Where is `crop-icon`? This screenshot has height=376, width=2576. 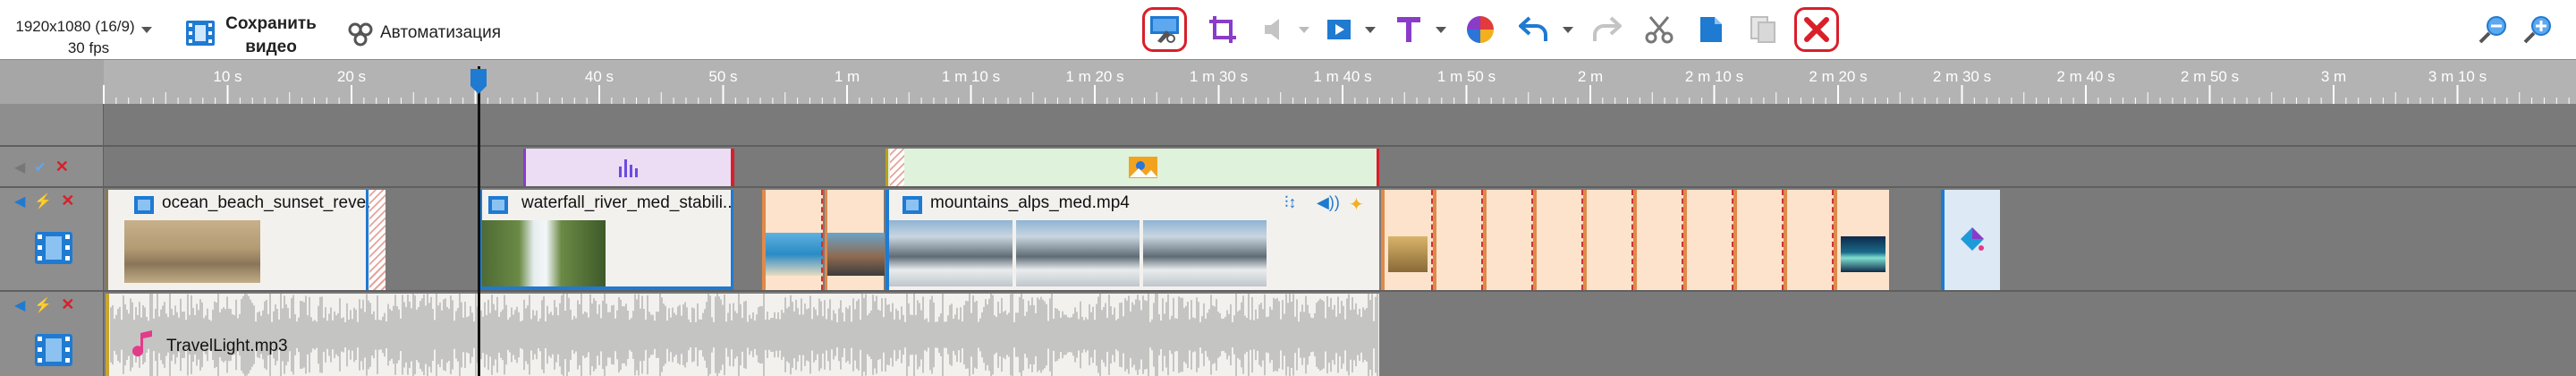
crop-icon is located at coordinates (1222, 29).